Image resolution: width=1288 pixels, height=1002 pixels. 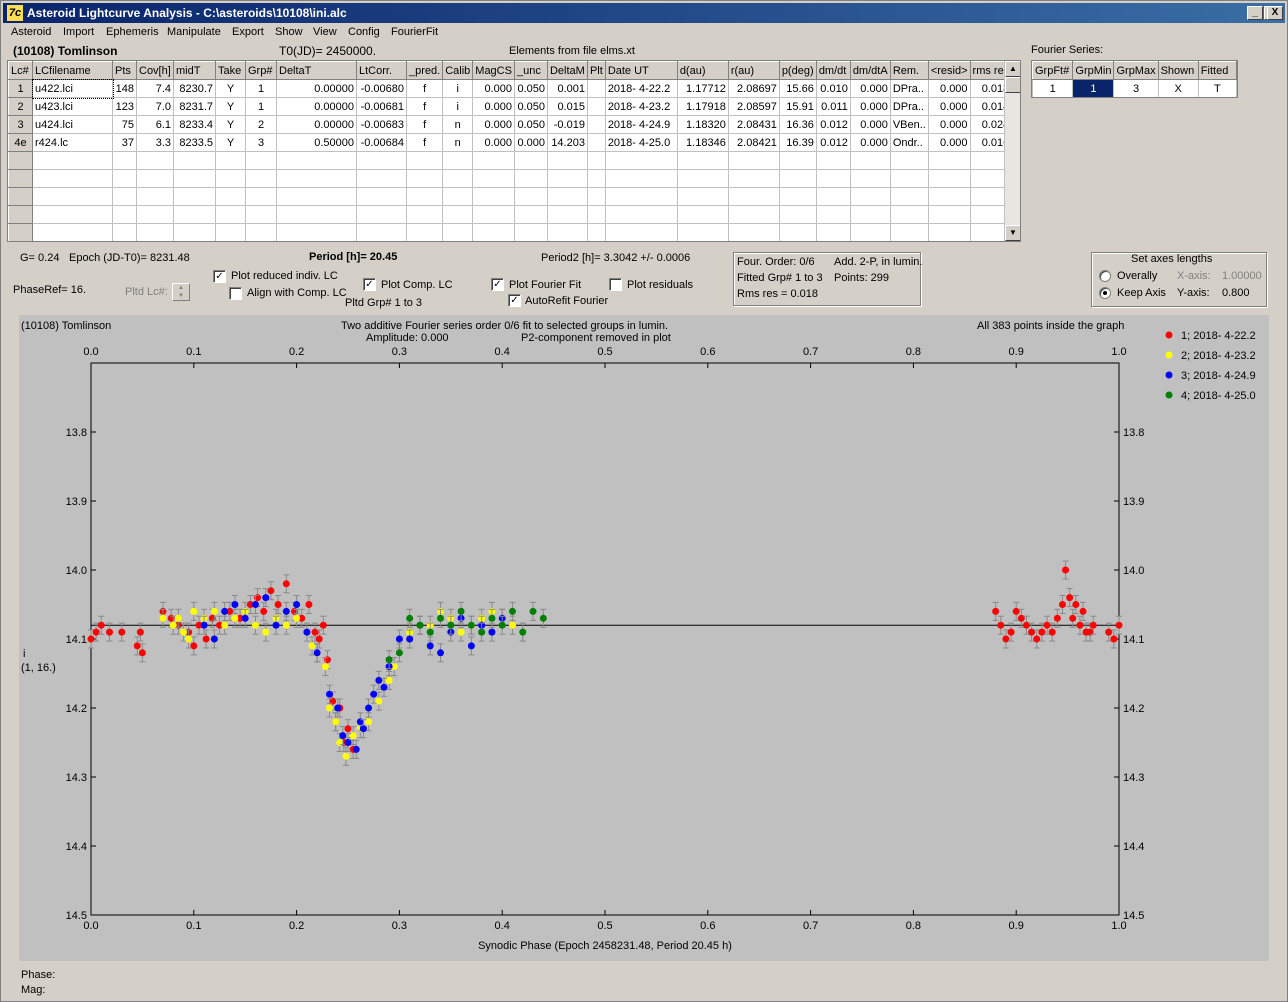 I want to click on table-cell: 1.17918, so click(x=702, y=106).